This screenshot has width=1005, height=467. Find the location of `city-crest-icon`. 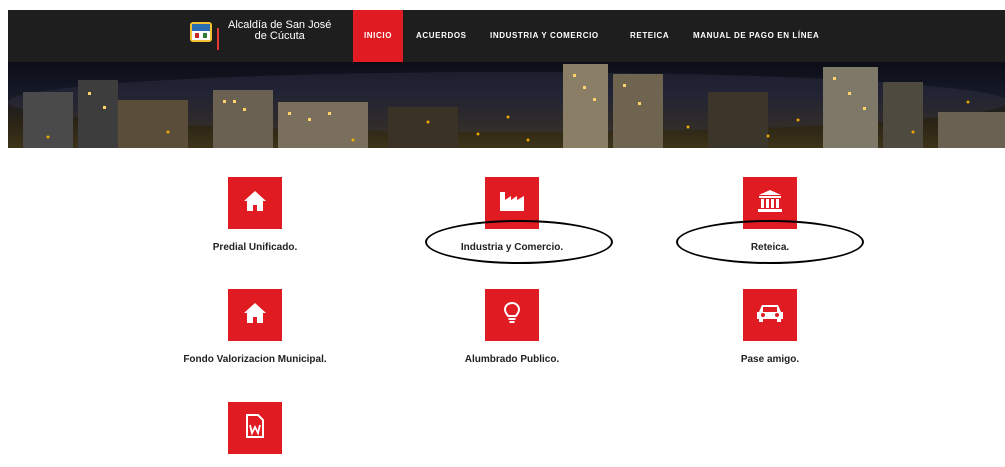

city-crest-icon is located at coordinates (201, 32).